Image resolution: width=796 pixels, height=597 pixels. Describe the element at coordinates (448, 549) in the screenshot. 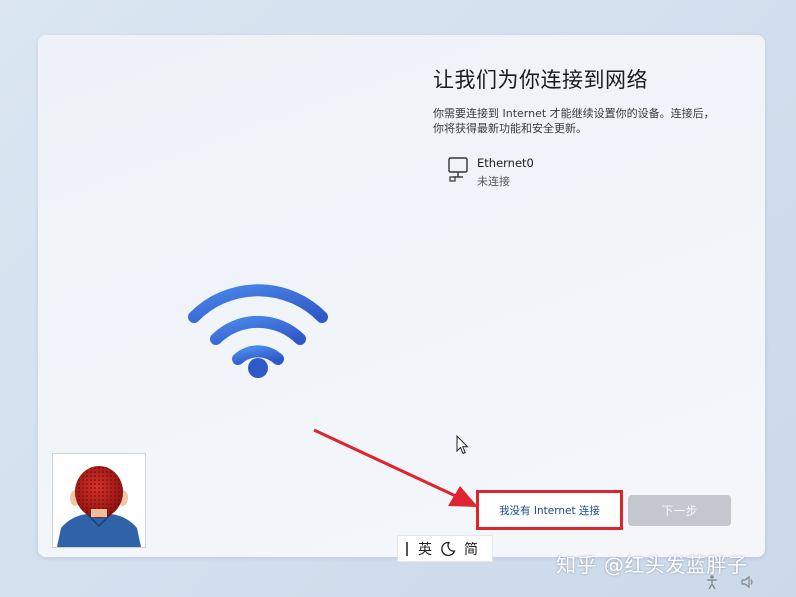

I see `moon-icon` at that location.